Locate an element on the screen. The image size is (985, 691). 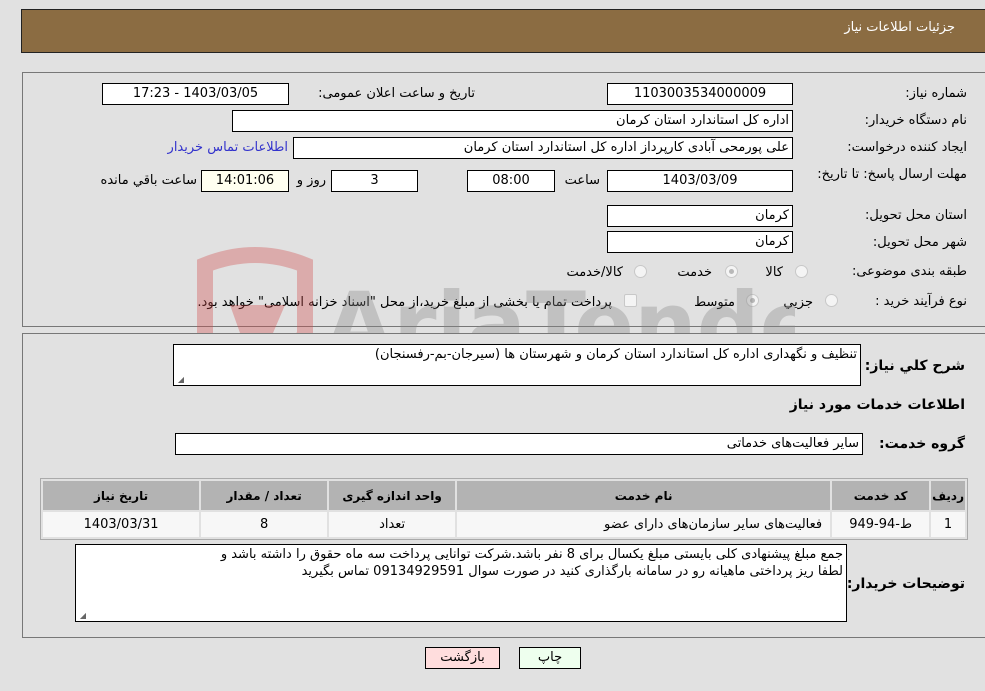
need-number-field: 1103003534000009 is located at coordinates (700, 94).